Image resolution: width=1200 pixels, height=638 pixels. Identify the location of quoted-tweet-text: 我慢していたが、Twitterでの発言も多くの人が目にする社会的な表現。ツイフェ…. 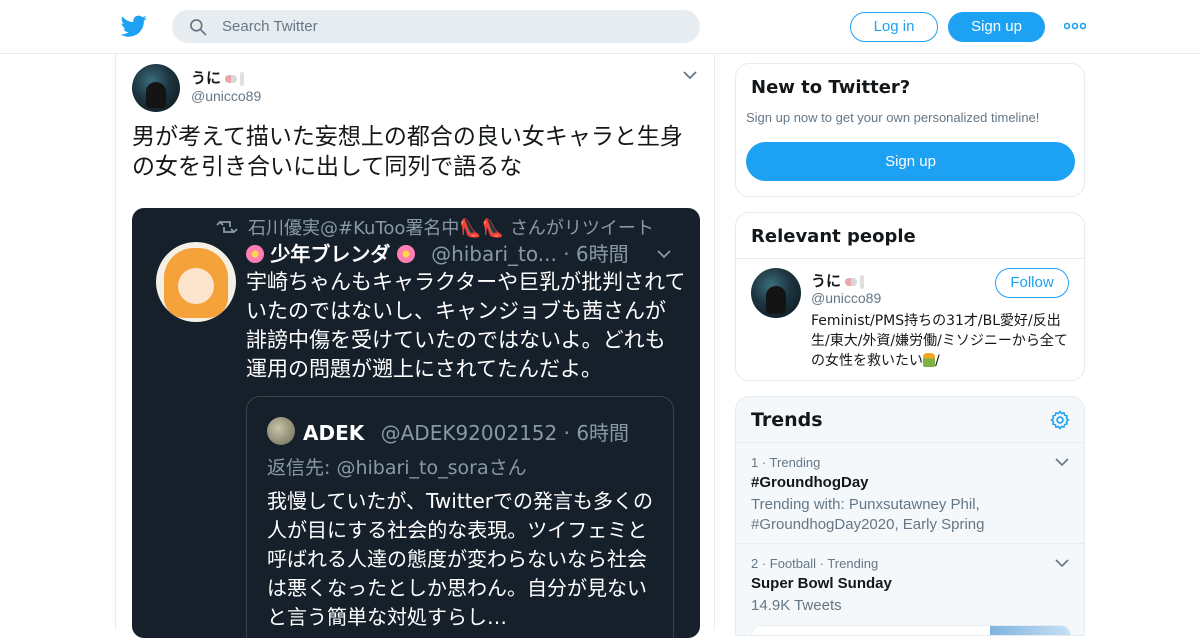
(460, 559).